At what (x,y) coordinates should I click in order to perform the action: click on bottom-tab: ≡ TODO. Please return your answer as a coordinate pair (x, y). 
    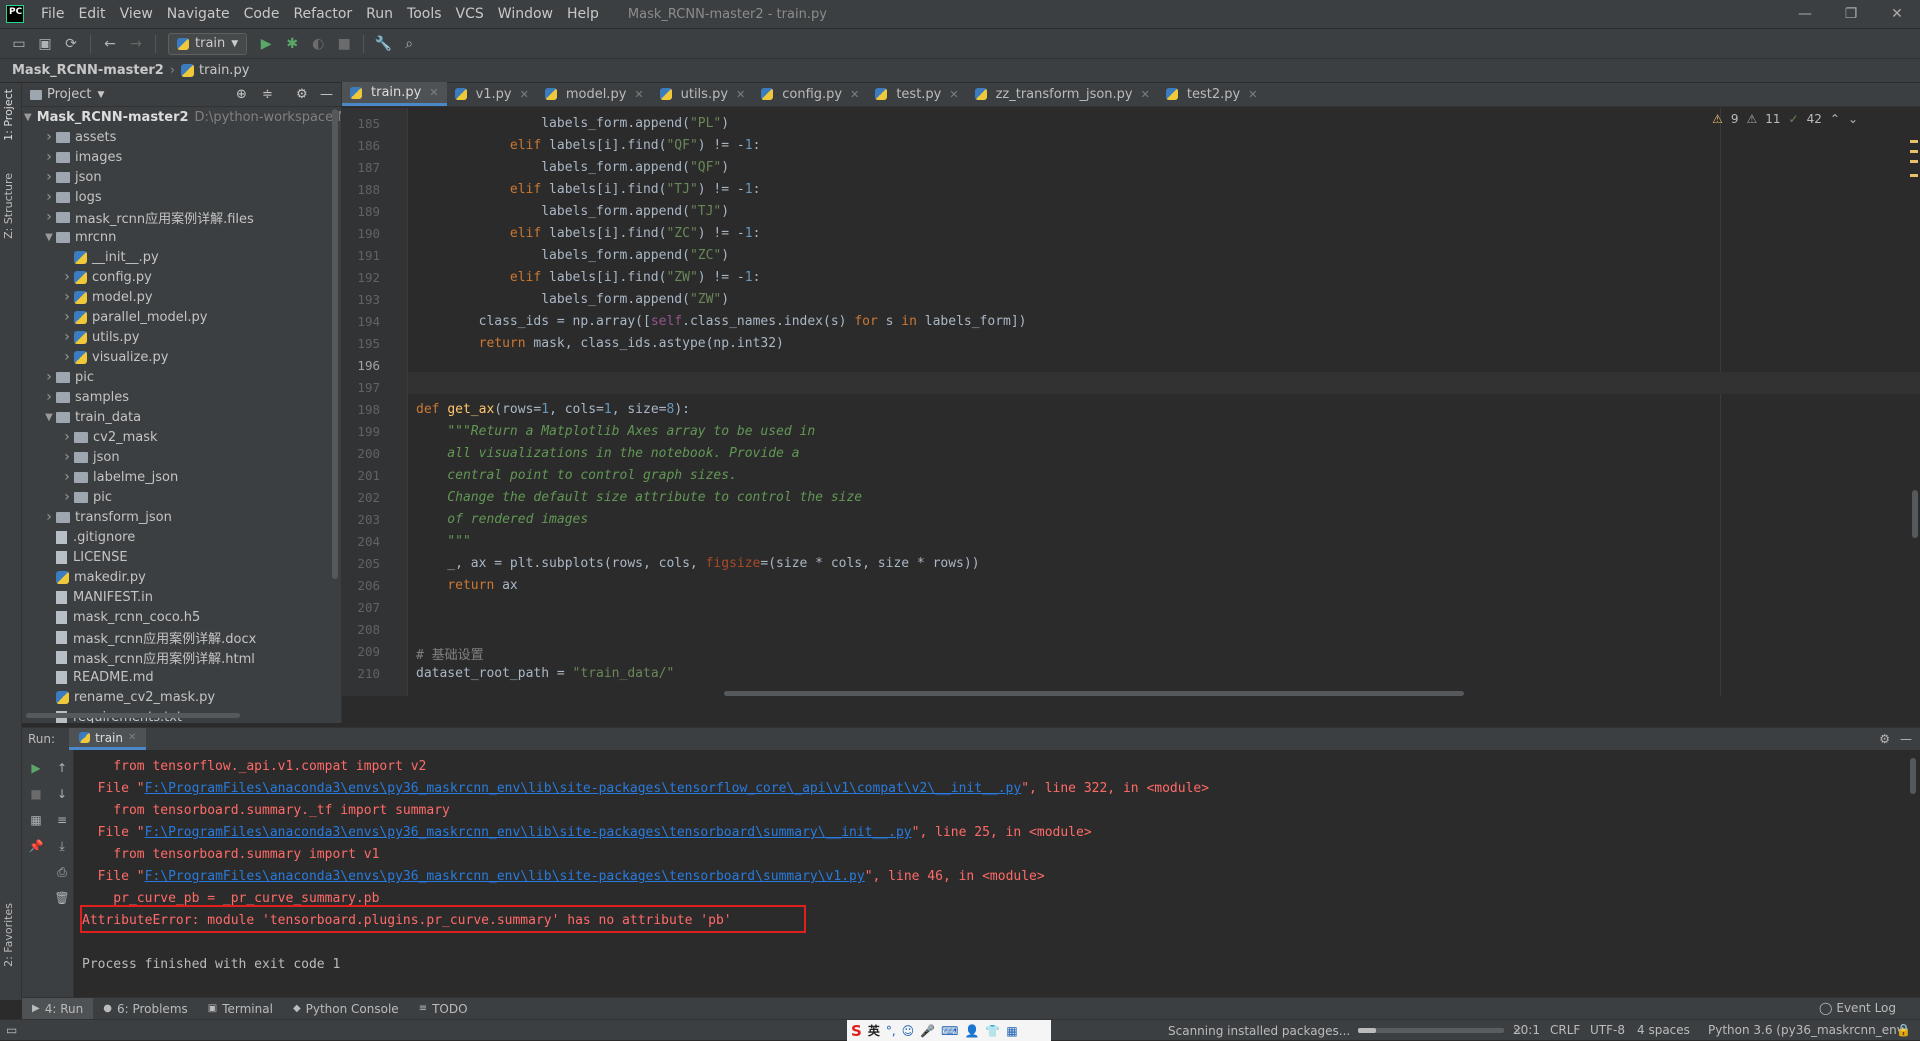
    Looking at the image, I should click on (443, 1009).